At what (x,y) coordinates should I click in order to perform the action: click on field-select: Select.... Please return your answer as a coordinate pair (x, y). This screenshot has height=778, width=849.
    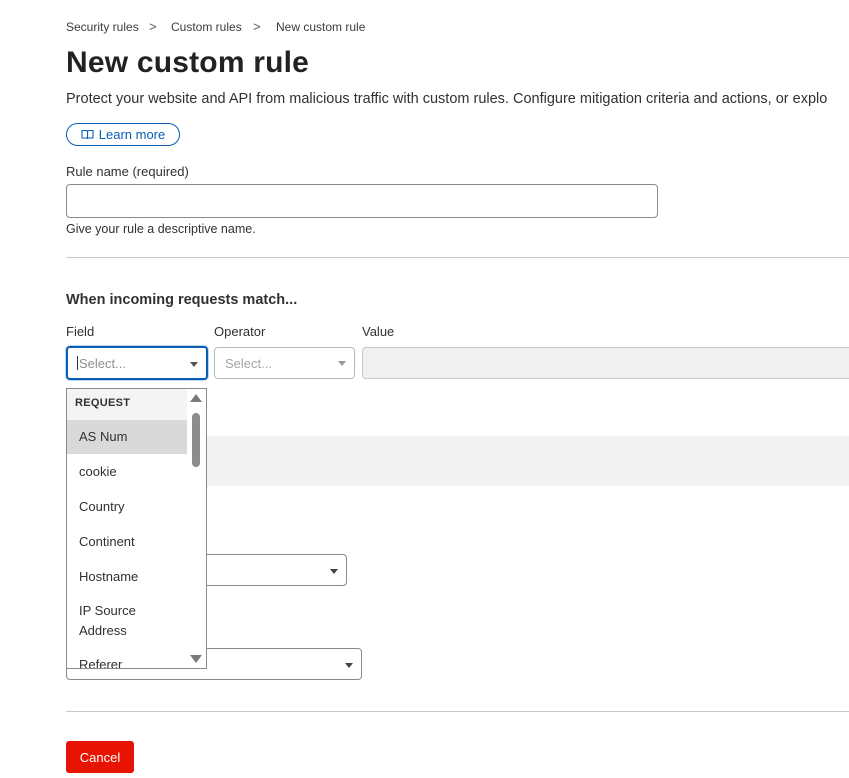
    Looking at the image, I should click on (137, 363).